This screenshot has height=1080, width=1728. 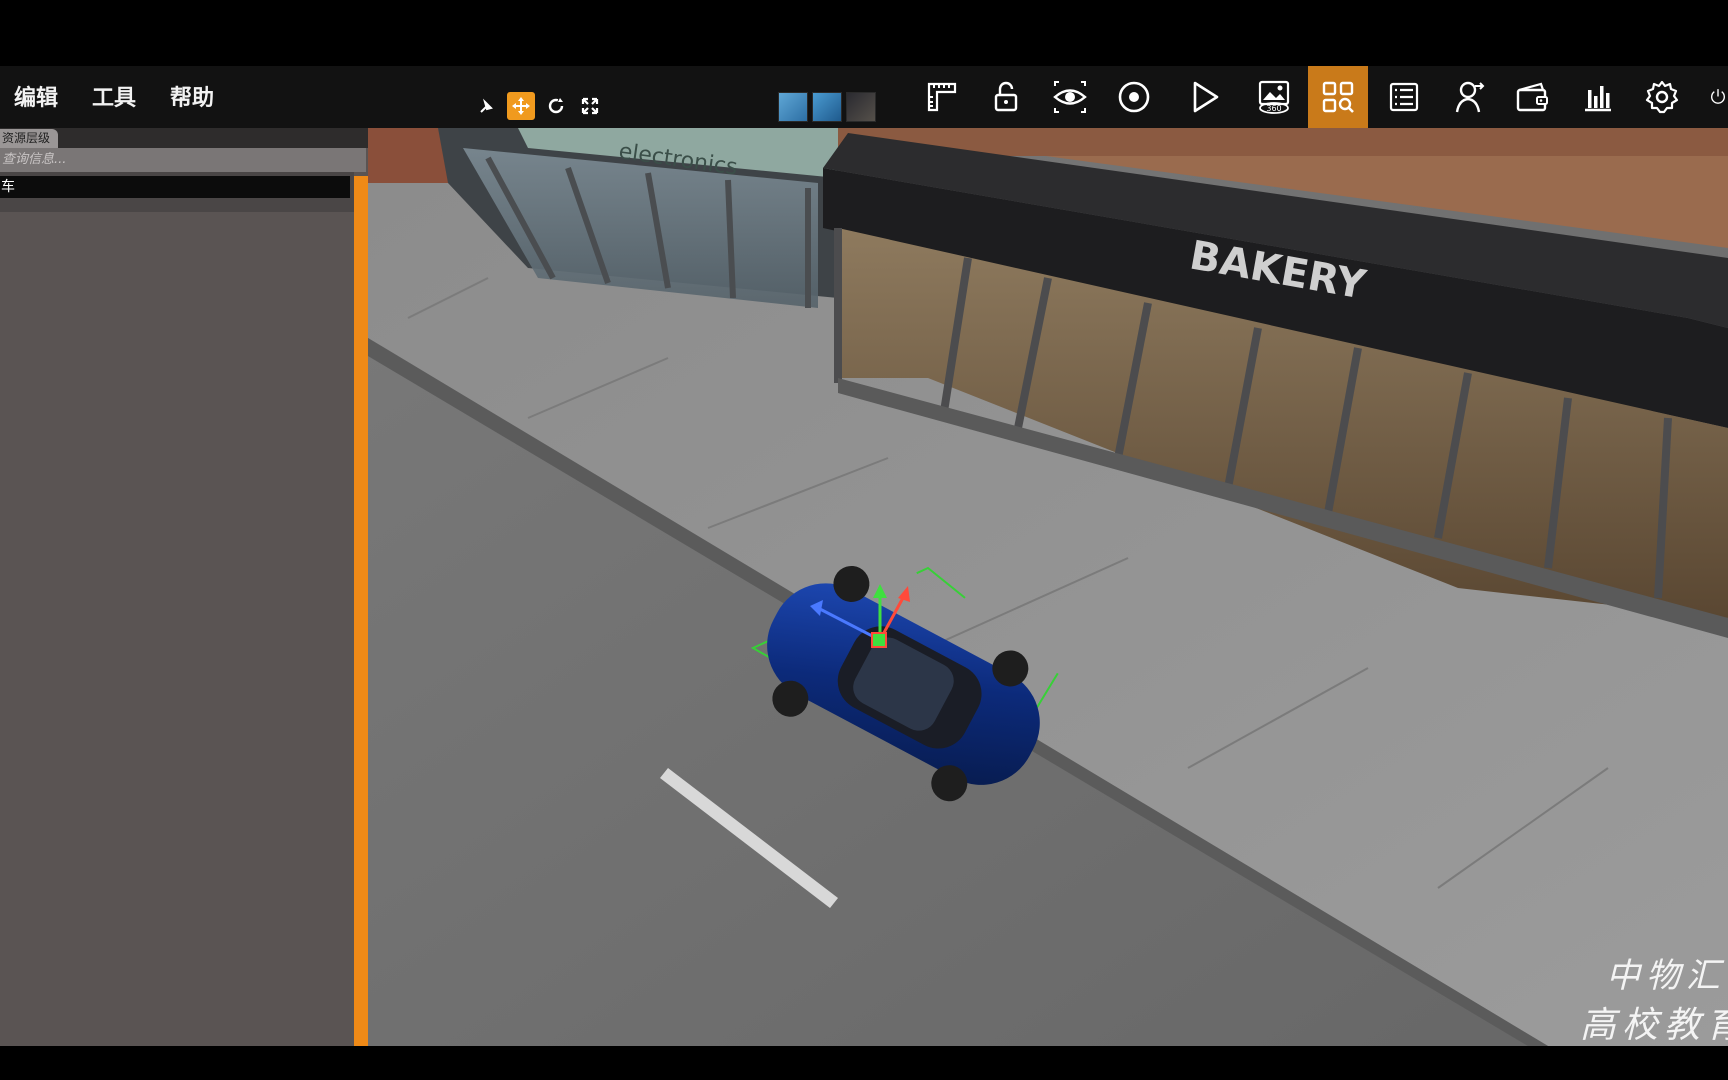 What do you see at coordinates (1718, 96) in the screenshot?
I see `power-icon` at bounding box center [1718, 96].